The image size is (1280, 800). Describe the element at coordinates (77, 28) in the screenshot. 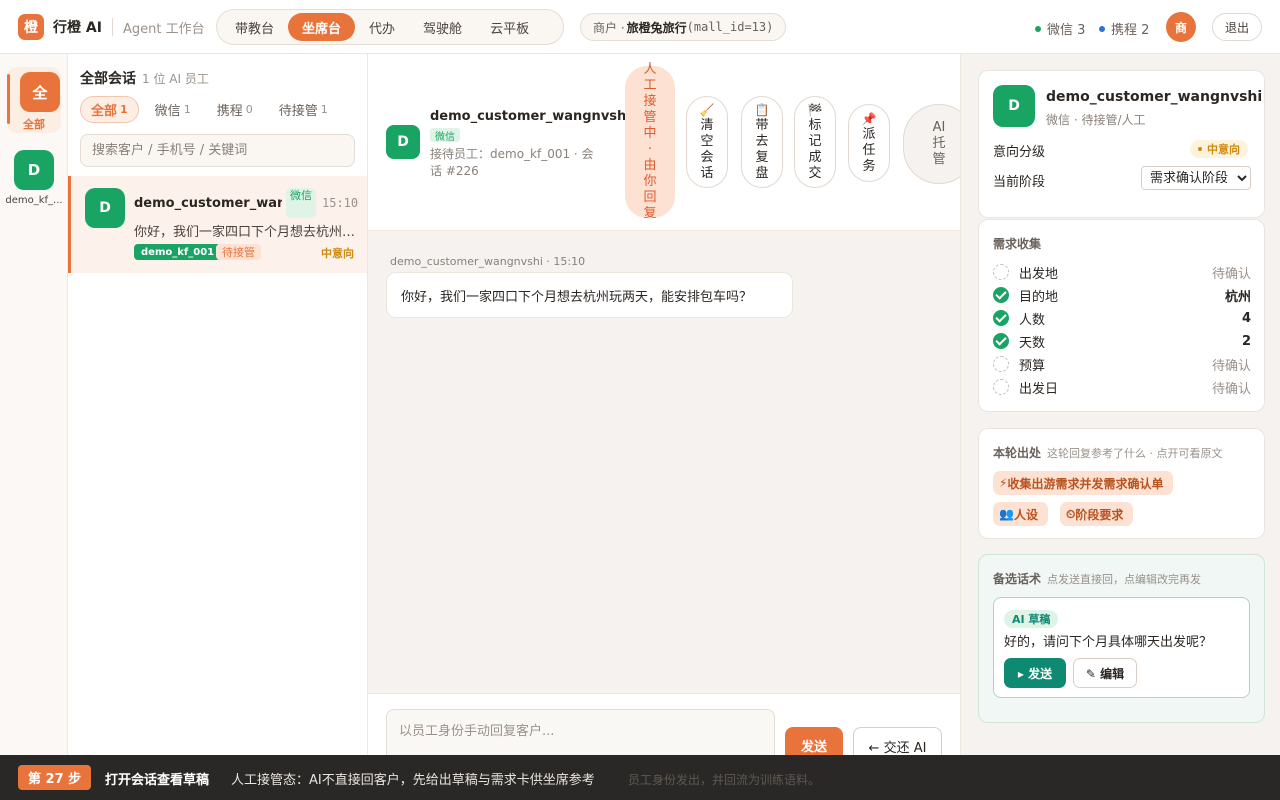

I see `app-name: 行橙 AI` at that location.